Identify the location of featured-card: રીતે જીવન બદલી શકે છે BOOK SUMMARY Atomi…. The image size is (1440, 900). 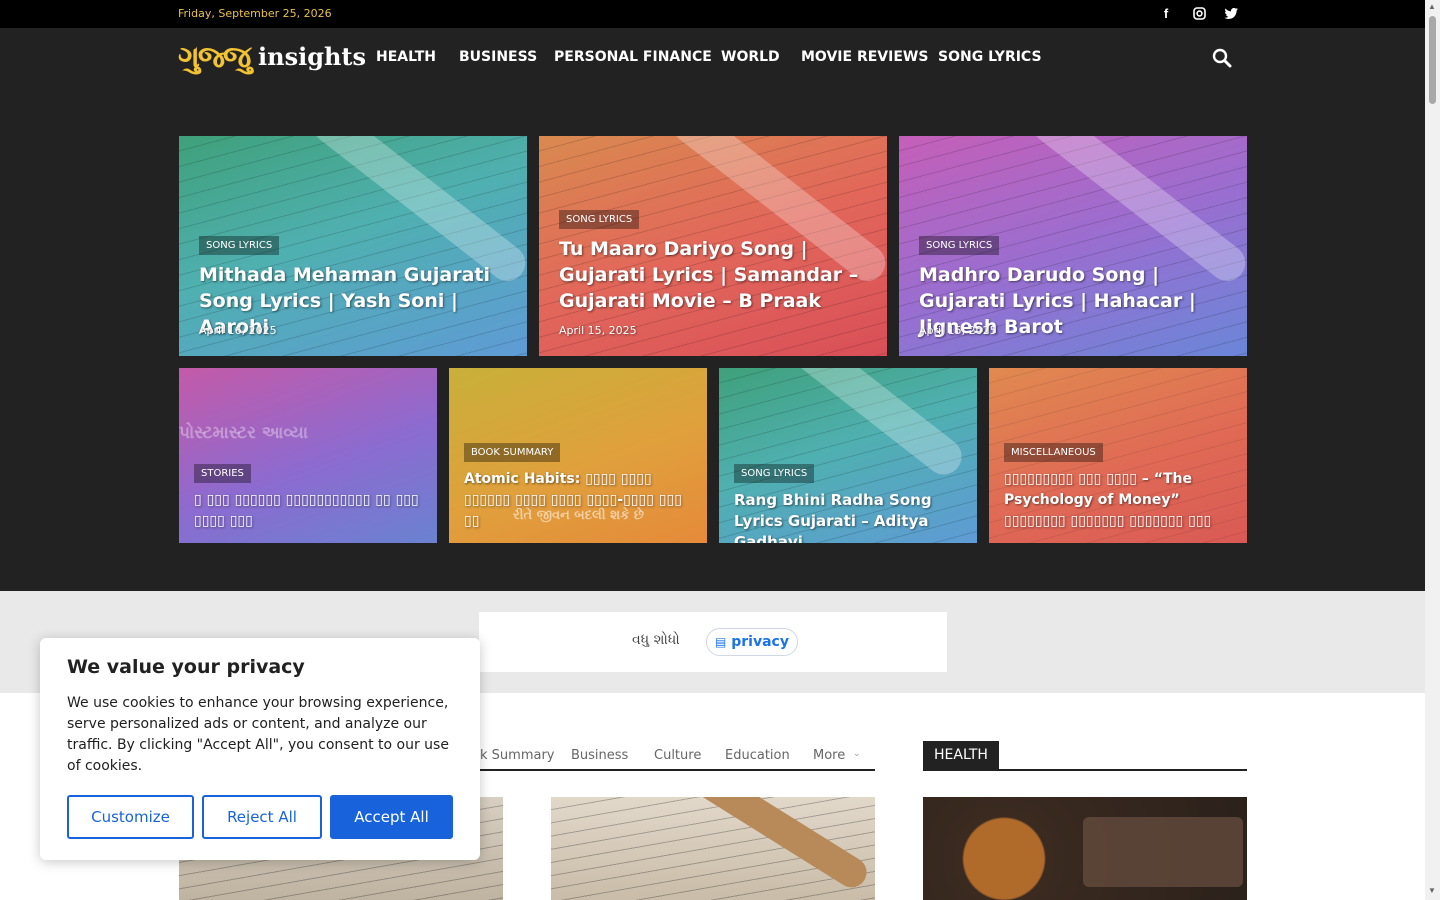
(578, 455).